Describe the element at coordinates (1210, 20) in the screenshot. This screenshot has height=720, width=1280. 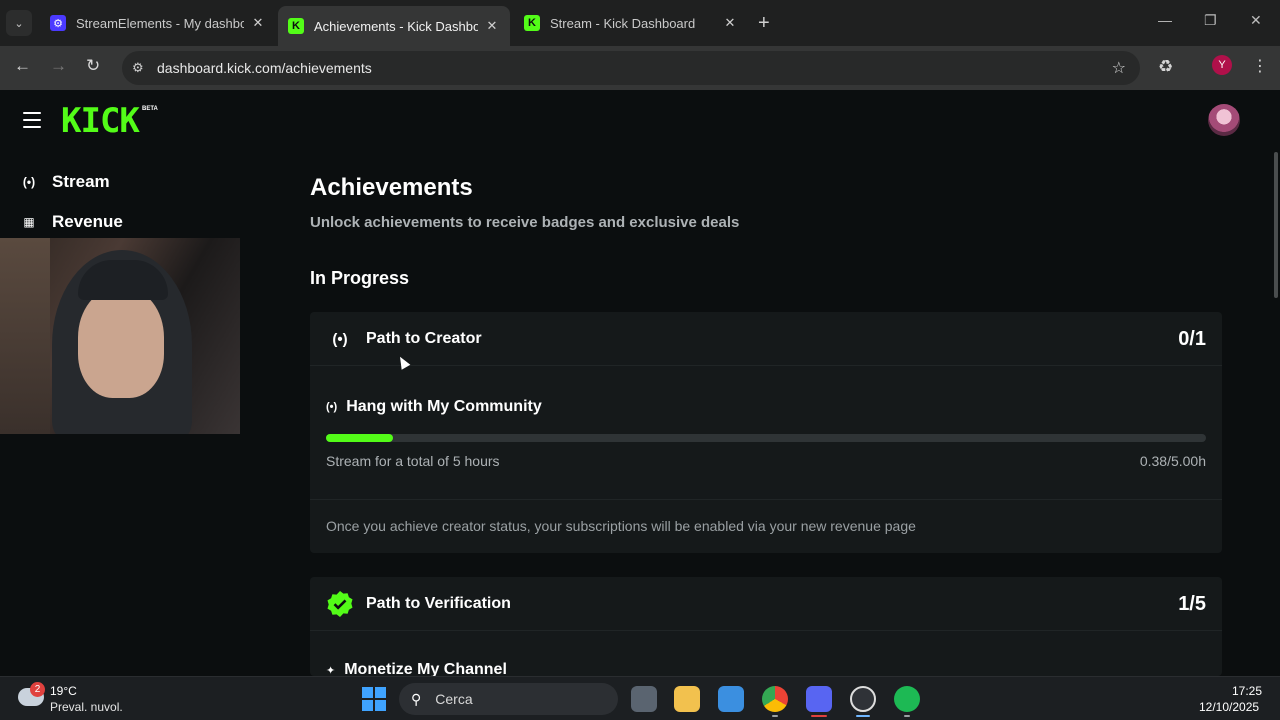
I see `restore-icon: ❐` at that location.